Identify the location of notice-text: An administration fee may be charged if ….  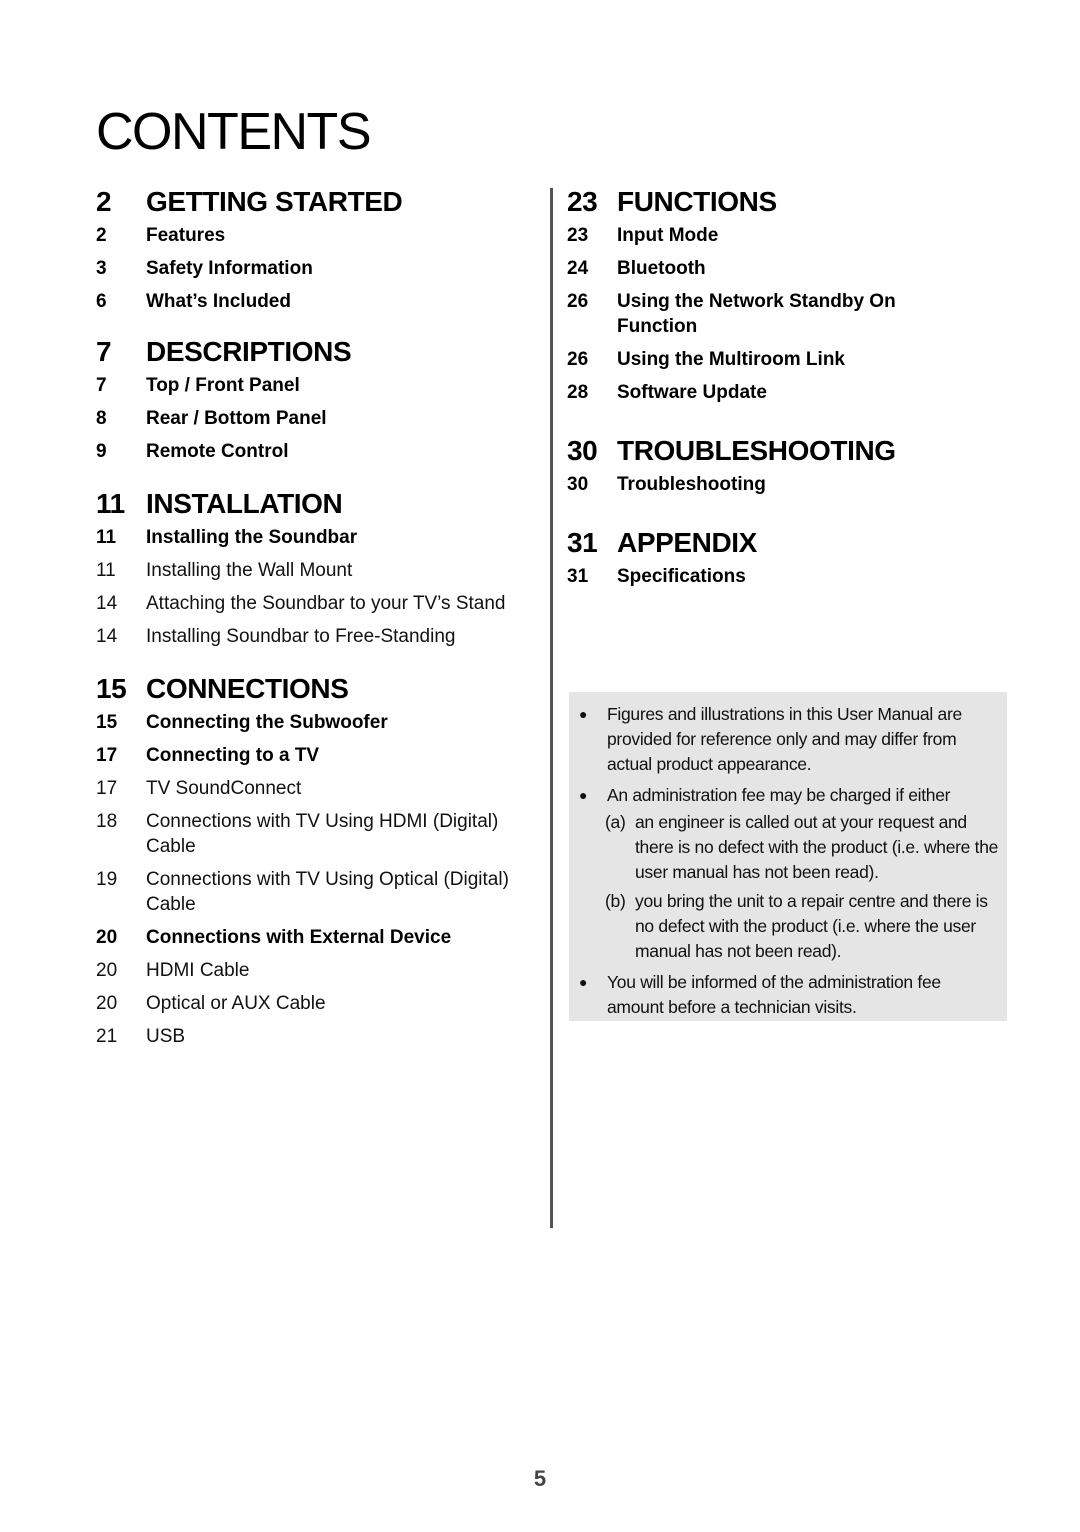
(779, 795).